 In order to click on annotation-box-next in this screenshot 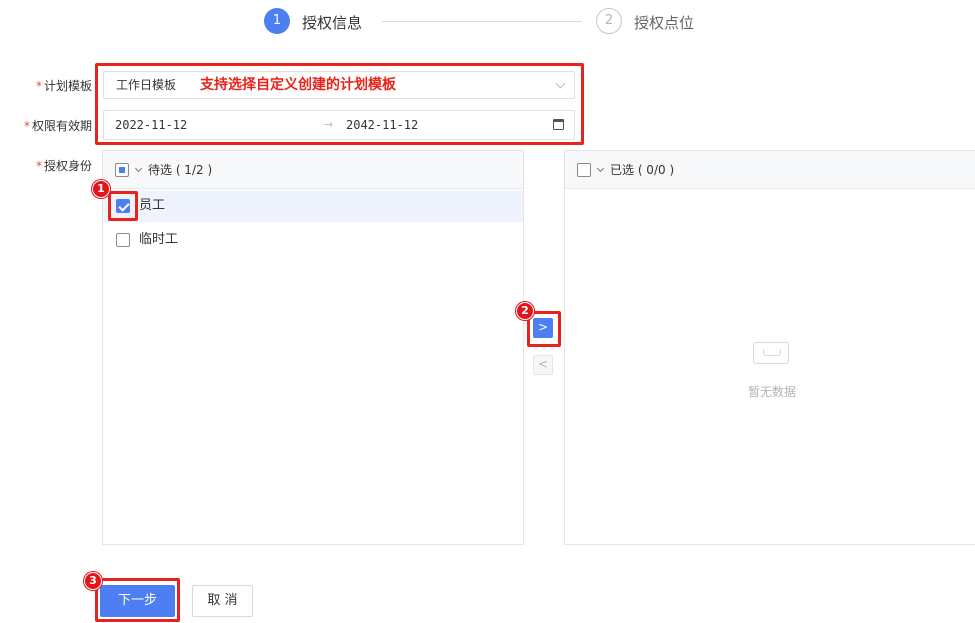, I will do `click(137, 600)`.